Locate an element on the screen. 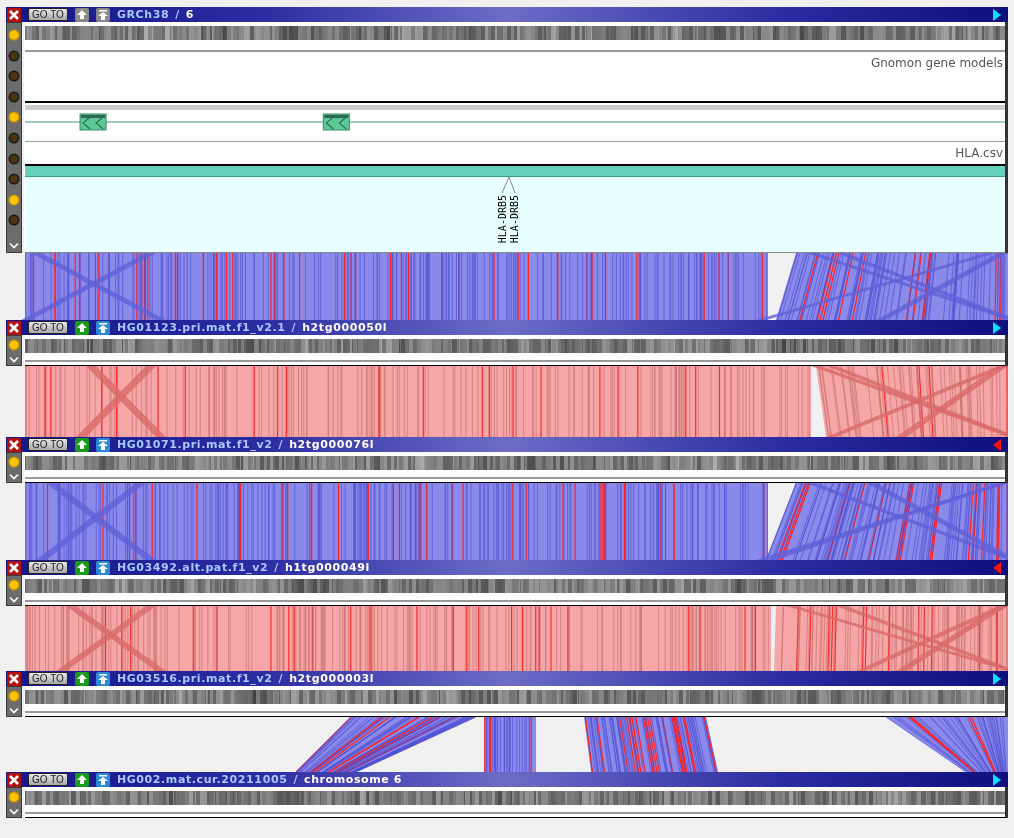 The width and height of the screenshot is (1014, 838). assembly-name: GRCh38 is located at coordinates (143, 14).